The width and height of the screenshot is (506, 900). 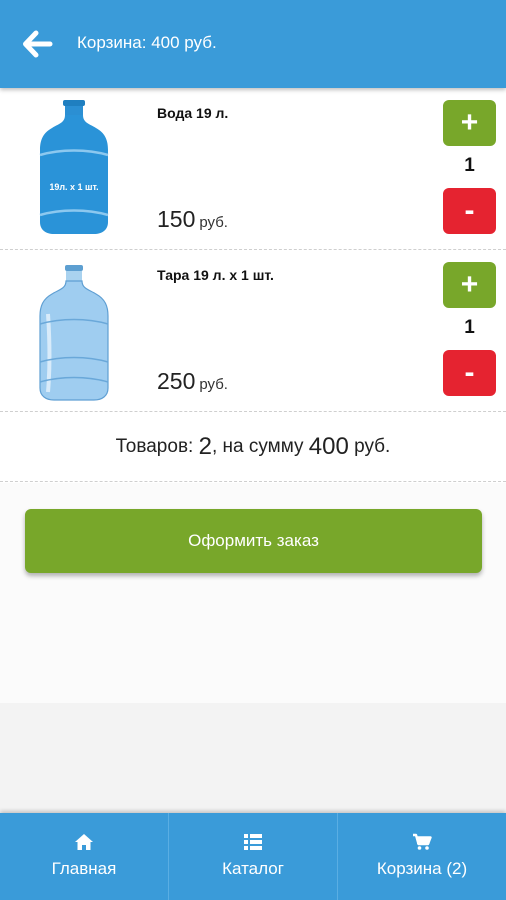 I want to click on cart-summary: Товаров: 2, на сумму 400 руб., so click(x=253, y=447).